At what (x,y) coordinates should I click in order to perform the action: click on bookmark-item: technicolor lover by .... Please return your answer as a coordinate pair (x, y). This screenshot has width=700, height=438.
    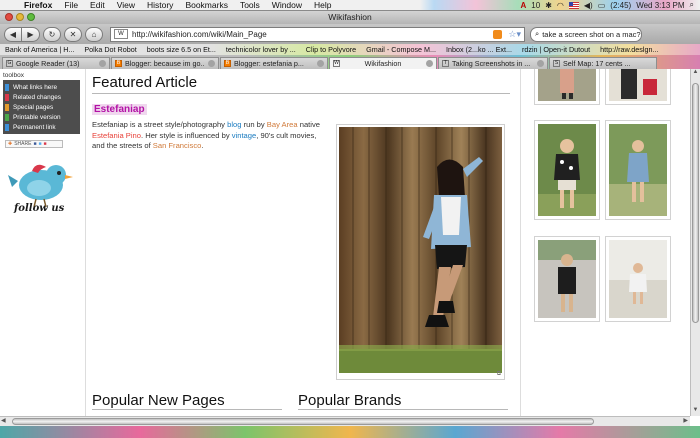
    Looking at the image, I should click on (261, 49).